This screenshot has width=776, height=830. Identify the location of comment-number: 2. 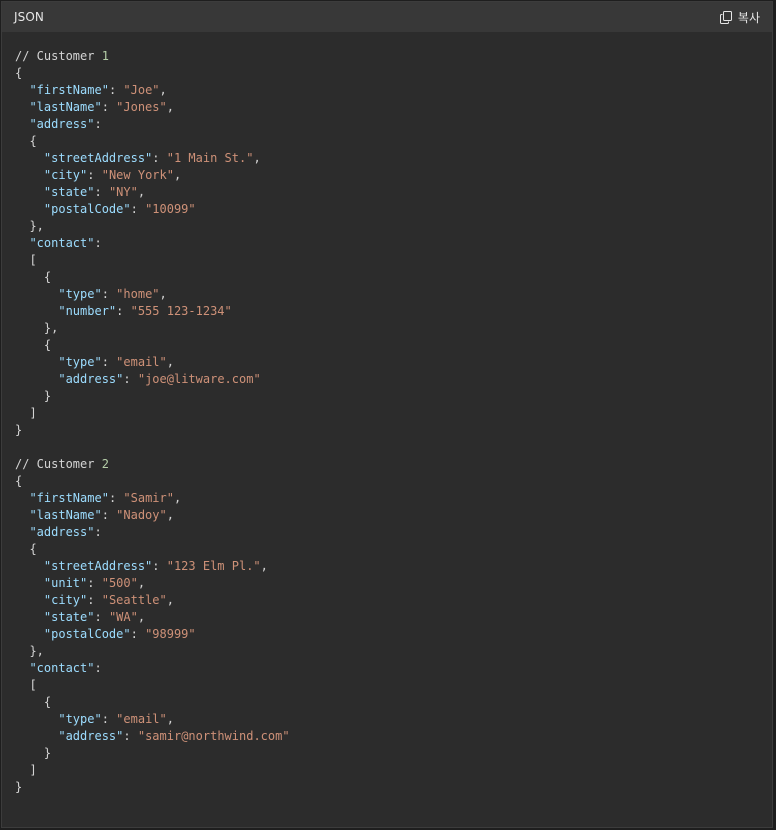
(105, 464).